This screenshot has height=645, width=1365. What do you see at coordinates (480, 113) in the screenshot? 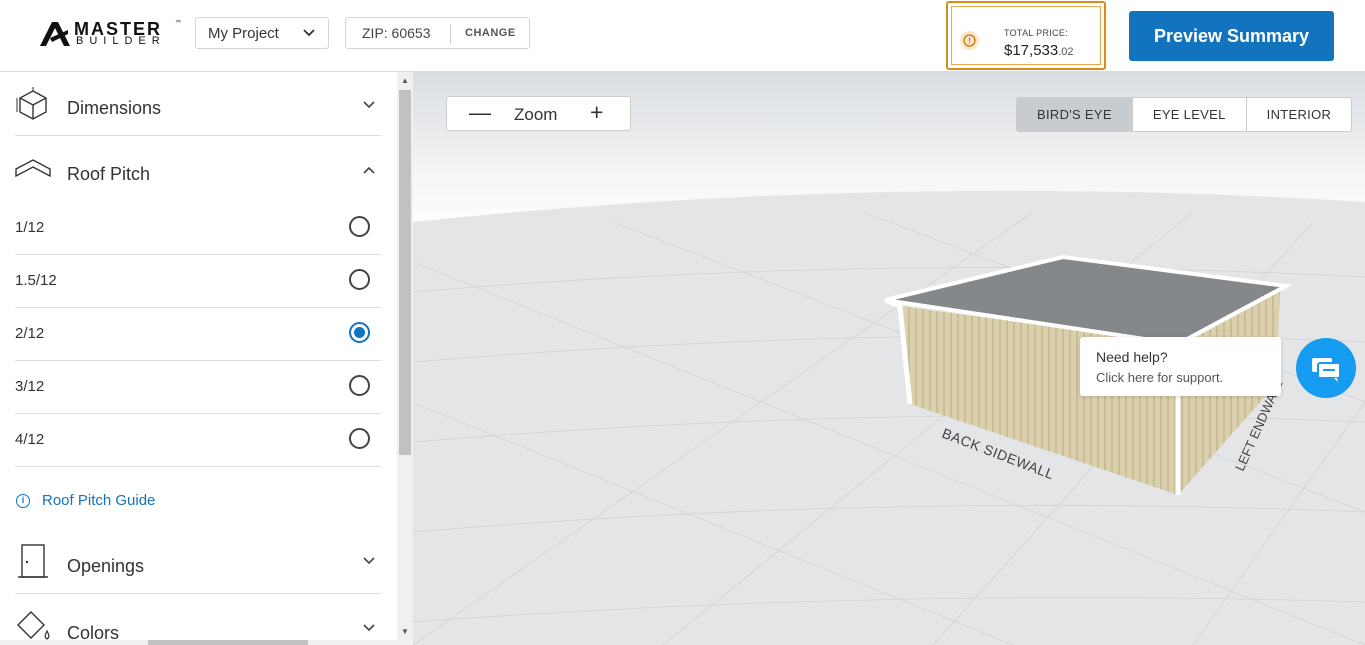
I see `zoom-out-button: —` at bounding box center [480, 113].